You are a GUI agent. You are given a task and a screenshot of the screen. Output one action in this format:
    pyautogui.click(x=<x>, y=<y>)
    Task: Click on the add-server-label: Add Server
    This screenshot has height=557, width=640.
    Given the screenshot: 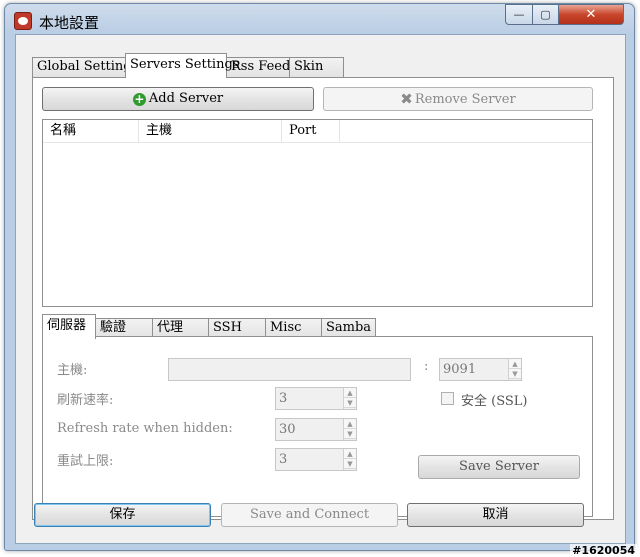 What is the action you would take?
    pyautogui.click(x=186, y=98)
    